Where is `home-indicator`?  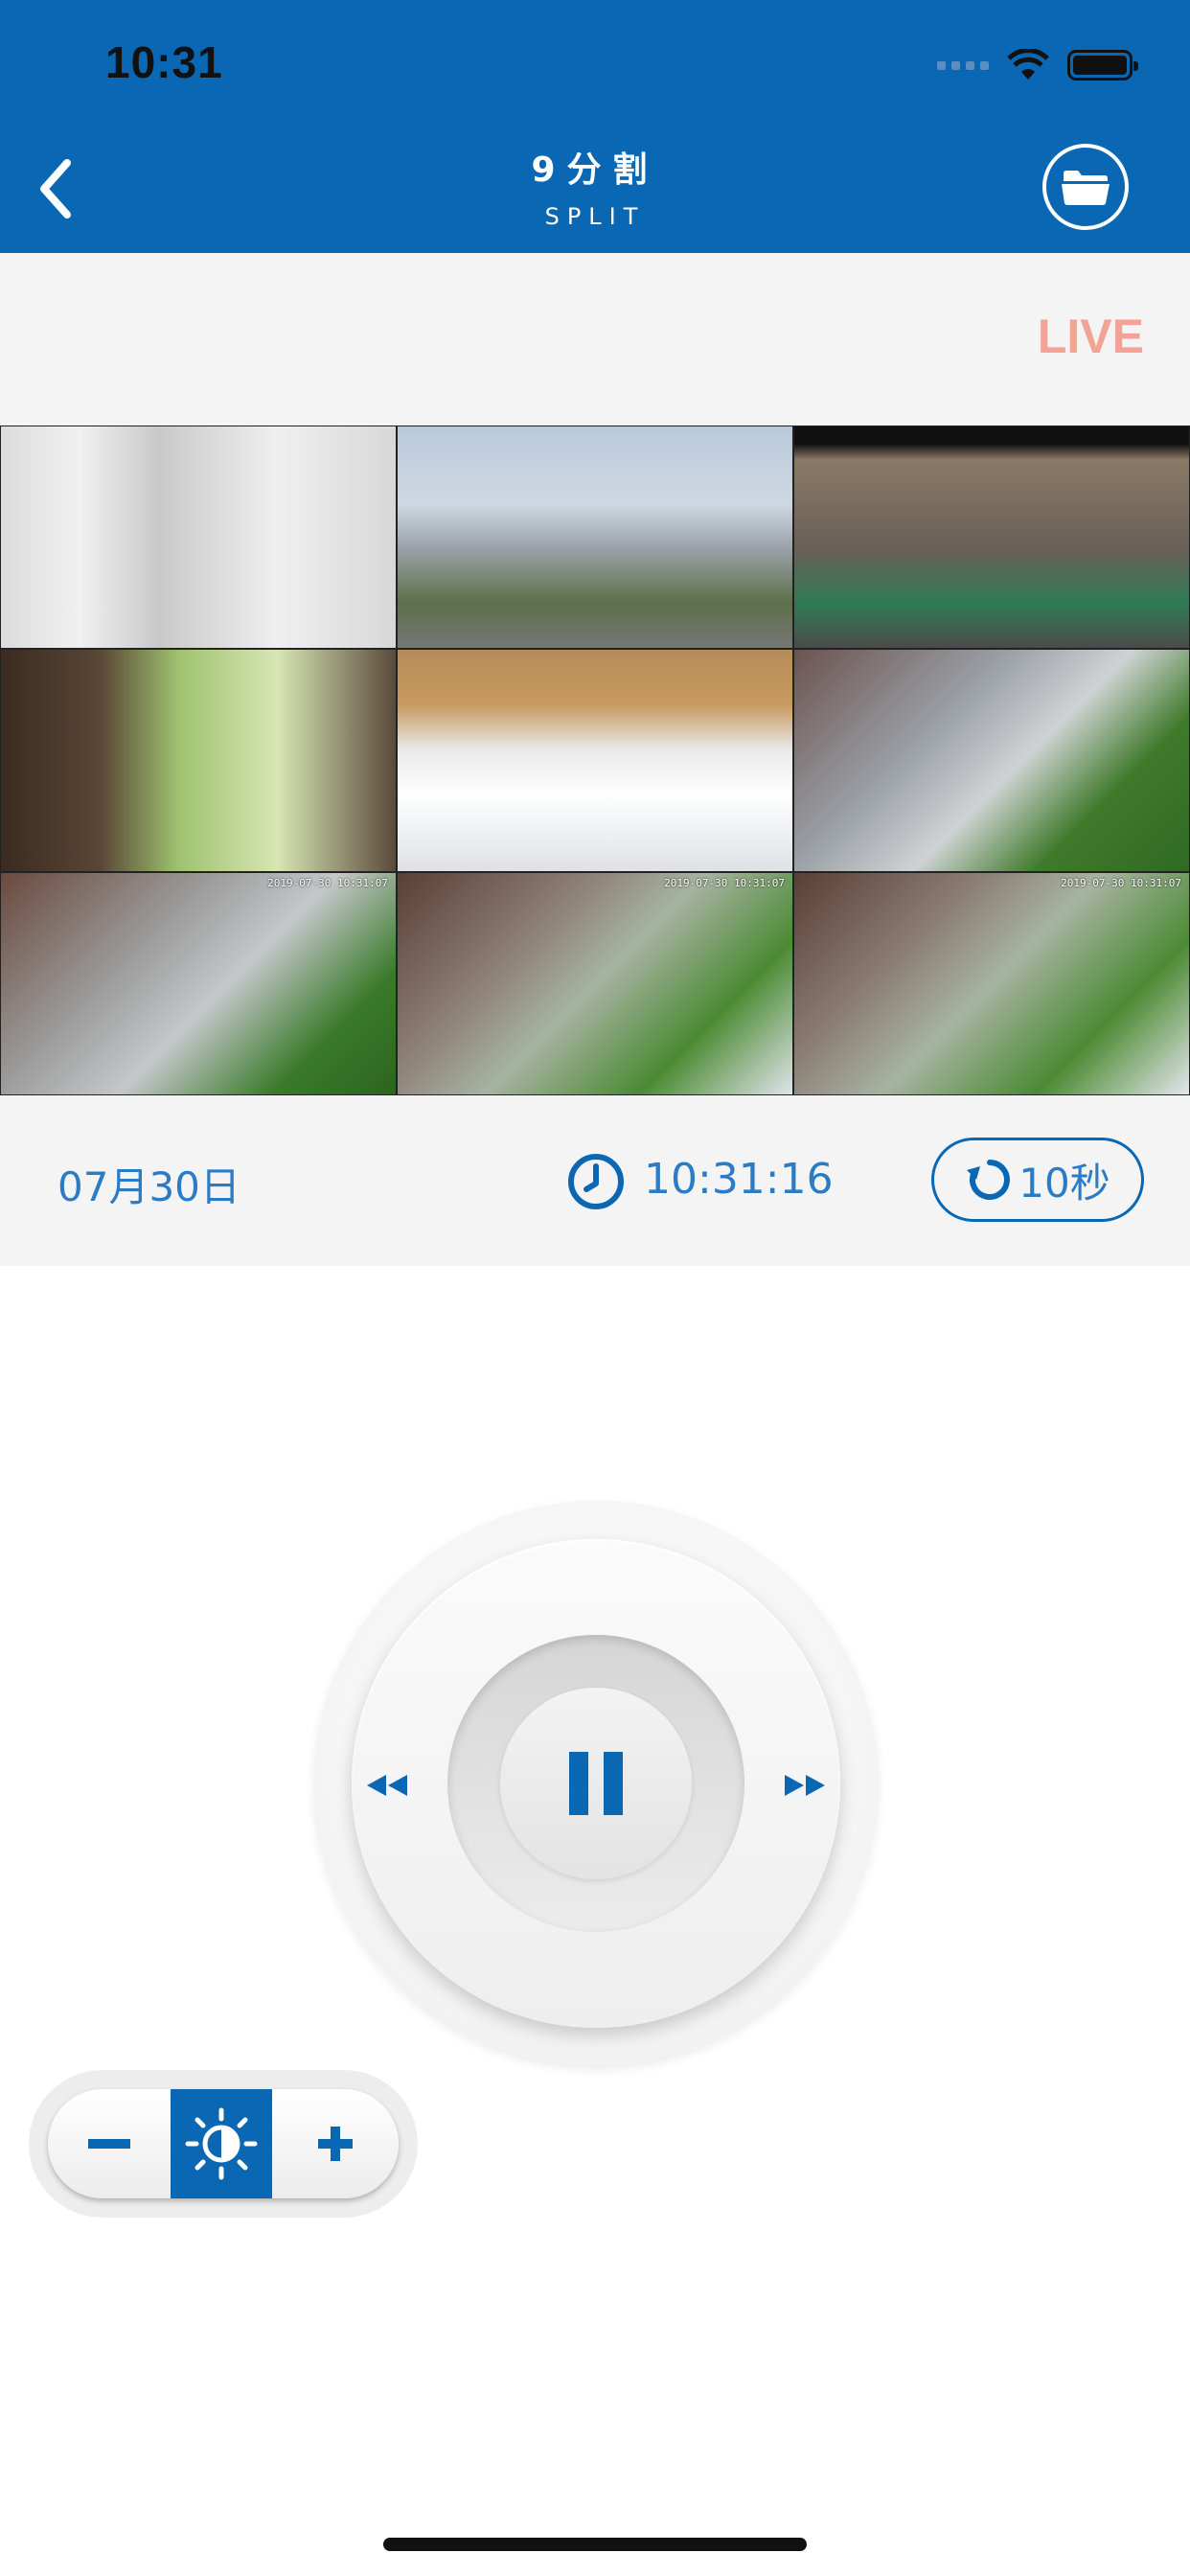 home-indicator is located at coordinates (595, 2544).